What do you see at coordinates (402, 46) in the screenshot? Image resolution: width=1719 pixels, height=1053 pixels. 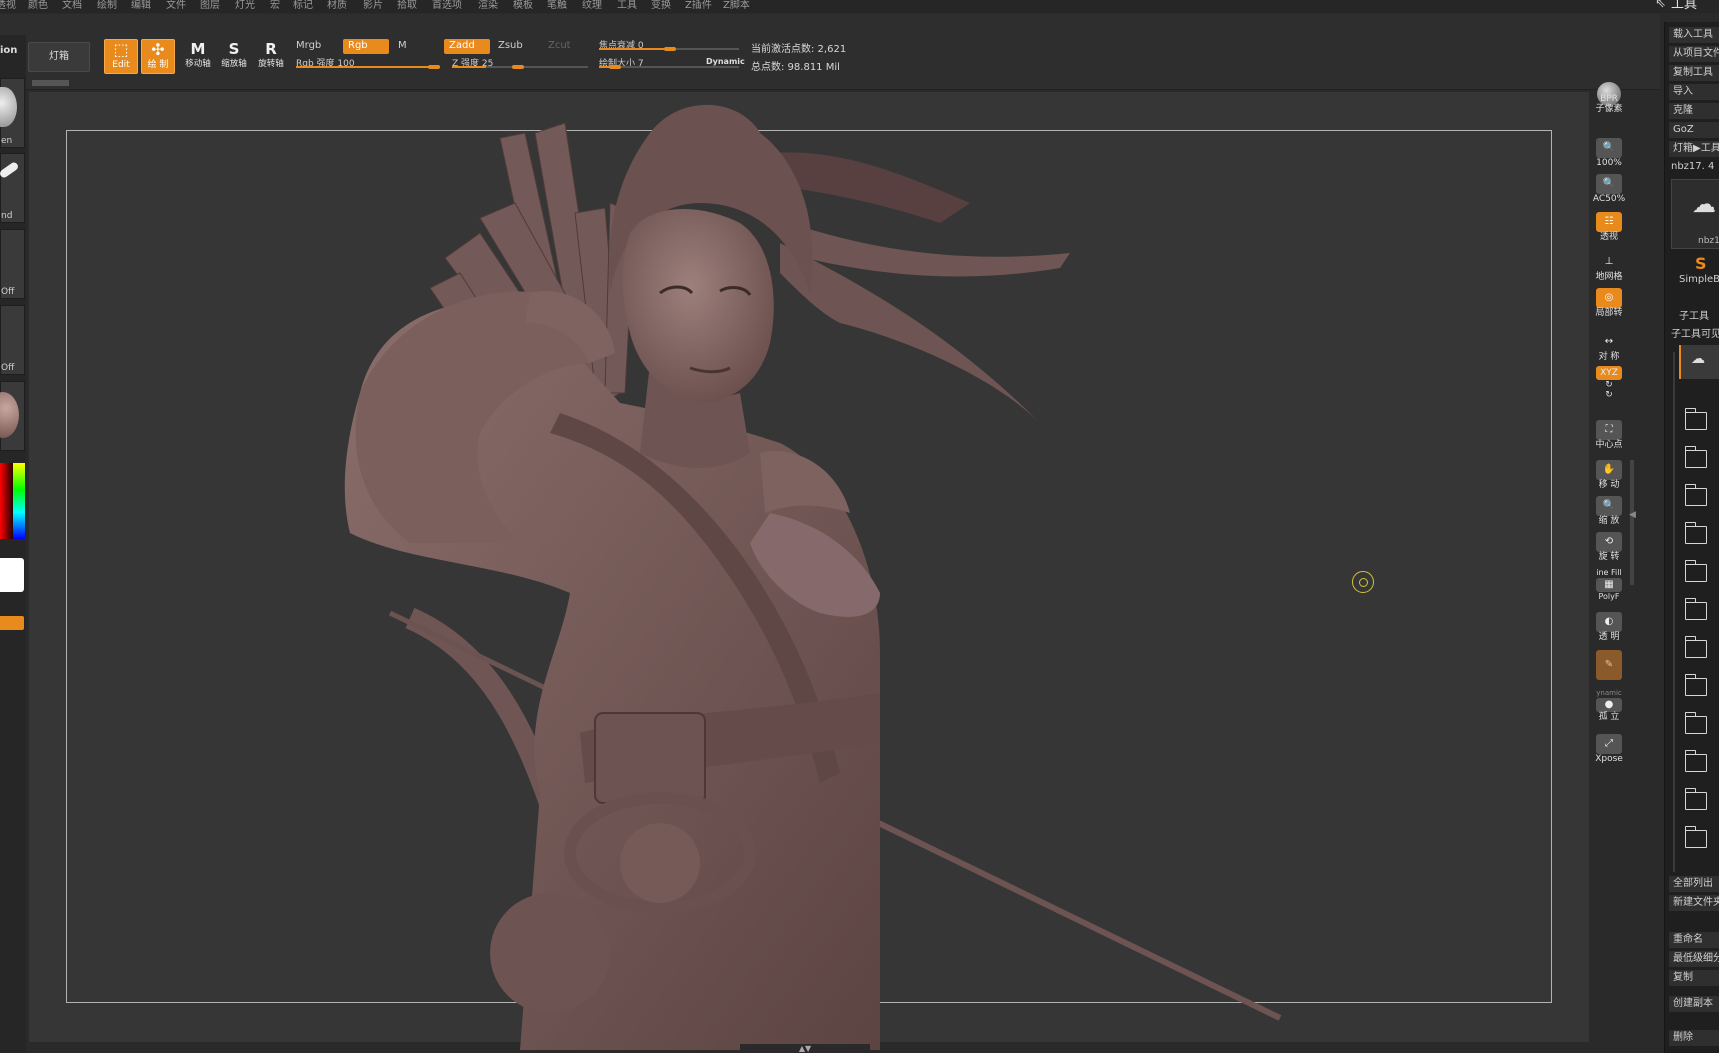 I see `m-toggle: M` at bounding box center [402, 46].